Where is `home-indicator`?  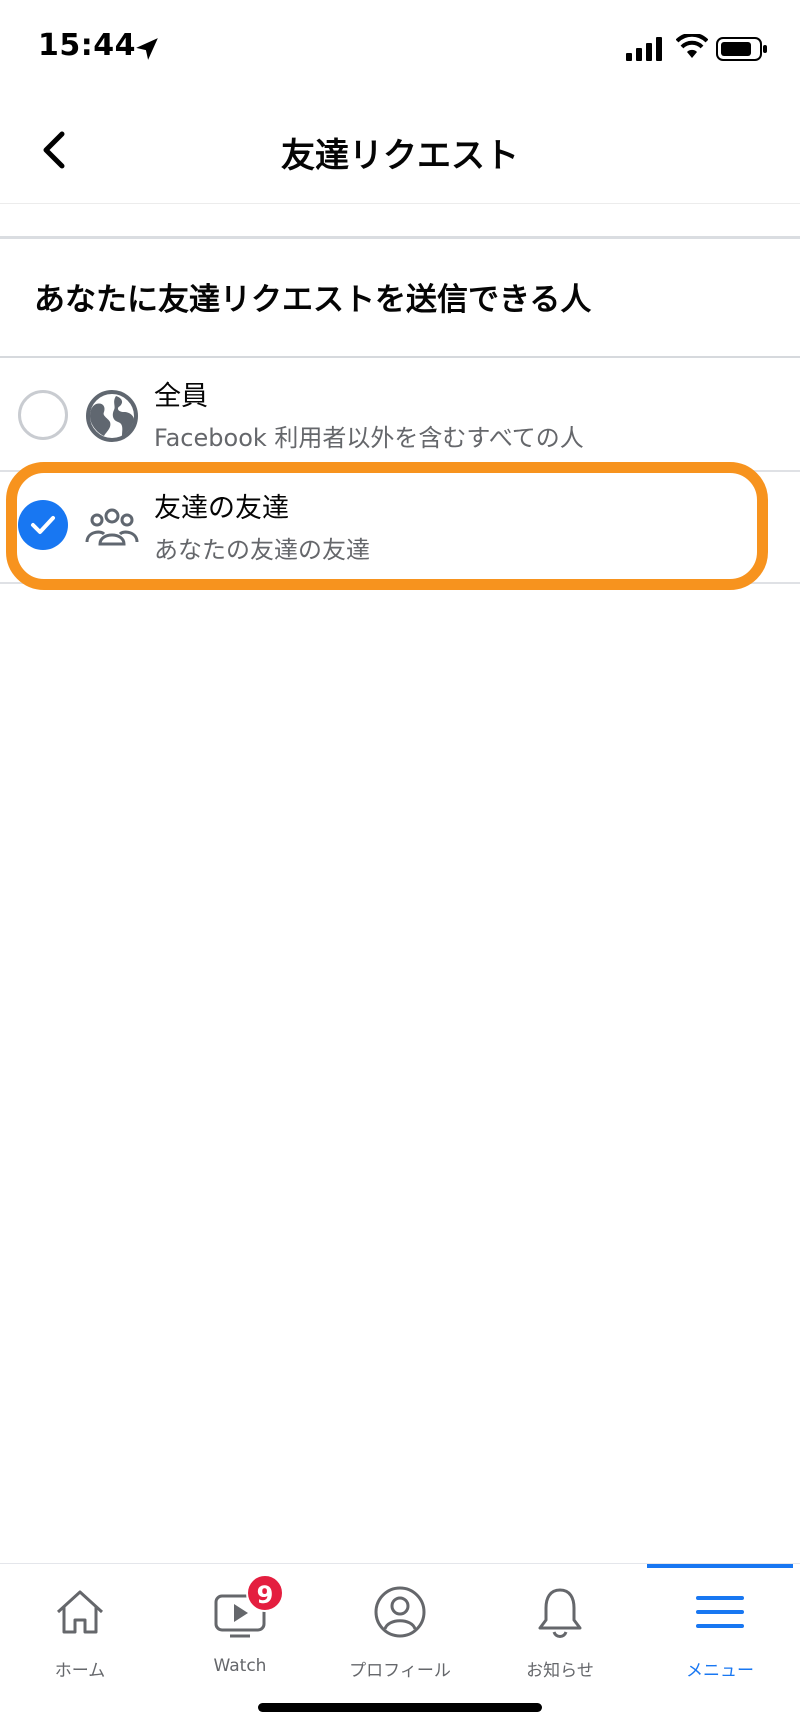
home-indicator is located at coordinates (400, 1707).